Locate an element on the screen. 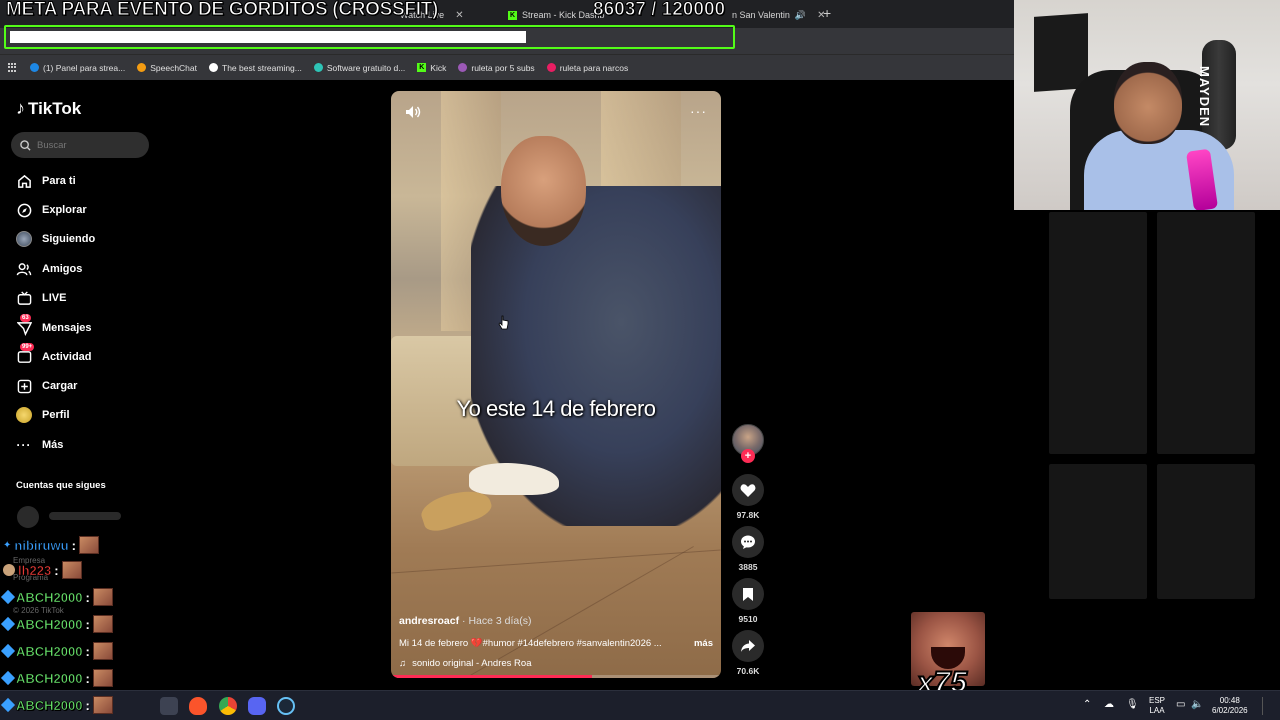  bookmark-label: ruleta por 5 subs is located at coordinates (503, 67).